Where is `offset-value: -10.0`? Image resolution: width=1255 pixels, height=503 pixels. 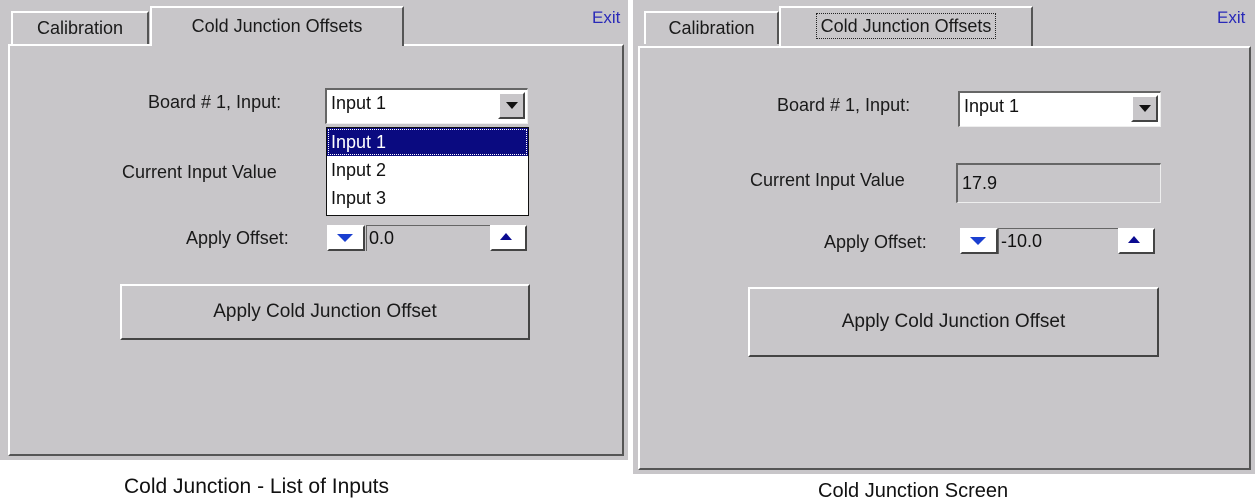 offset-value: -10.0 is located at coordinates (1022, 241).